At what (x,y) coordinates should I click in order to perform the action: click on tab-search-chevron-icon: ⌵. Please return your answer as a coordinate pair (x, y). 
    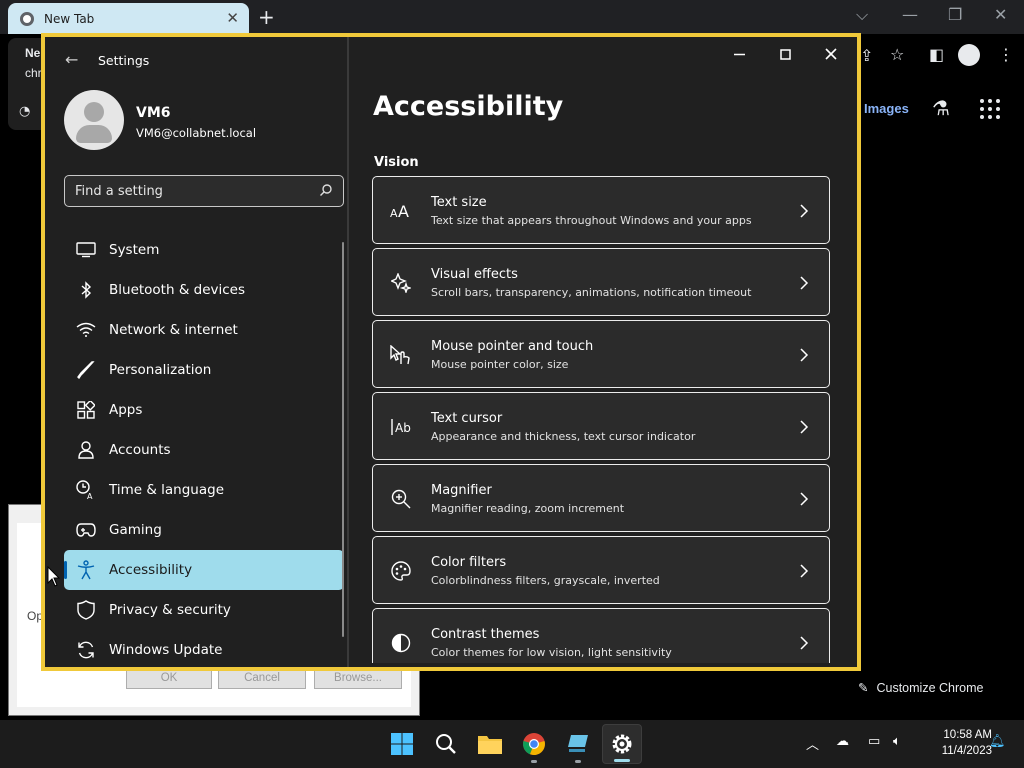
    Looking at the image, I should click on (862, 15).